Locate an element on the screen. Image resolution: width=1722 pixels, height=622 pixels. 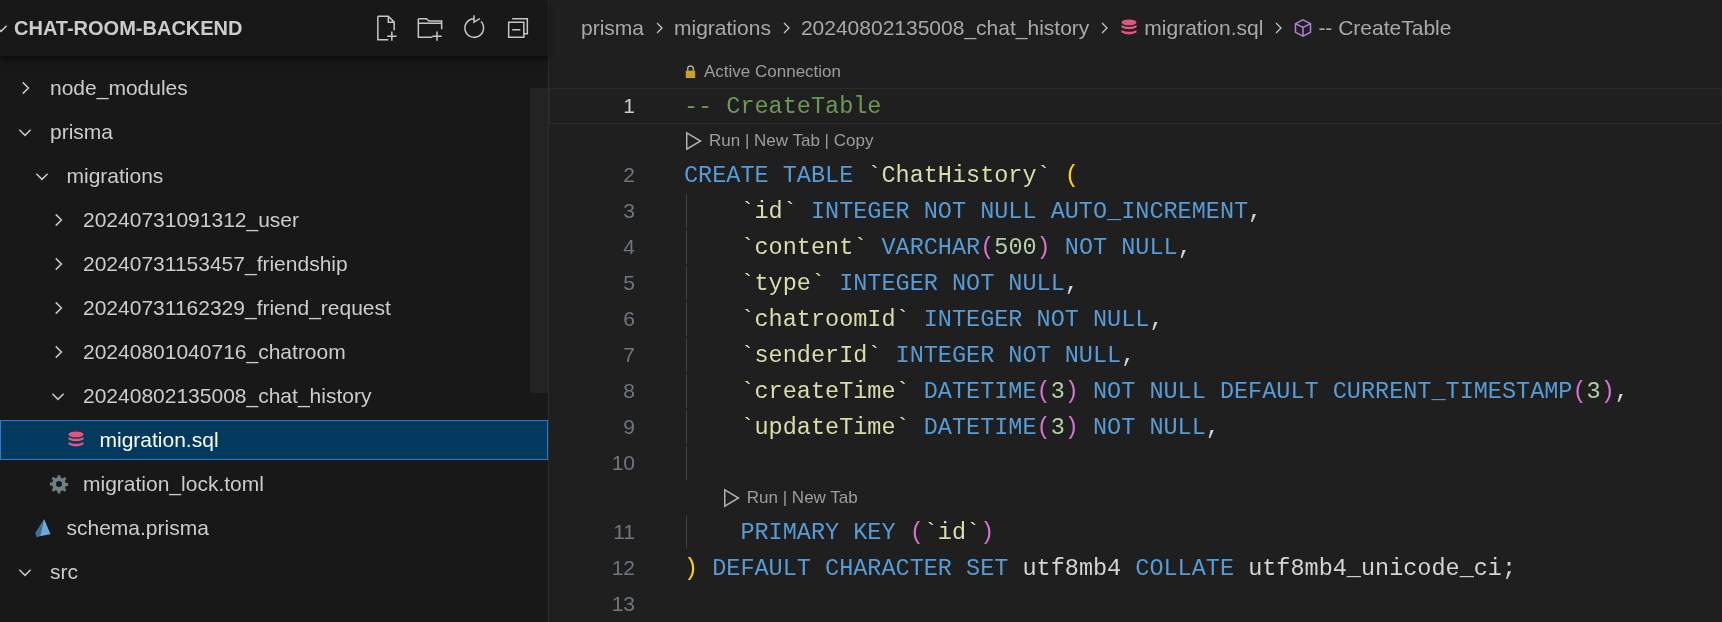
item-label: 20240731091312_user is located at coordinates (191, 220).